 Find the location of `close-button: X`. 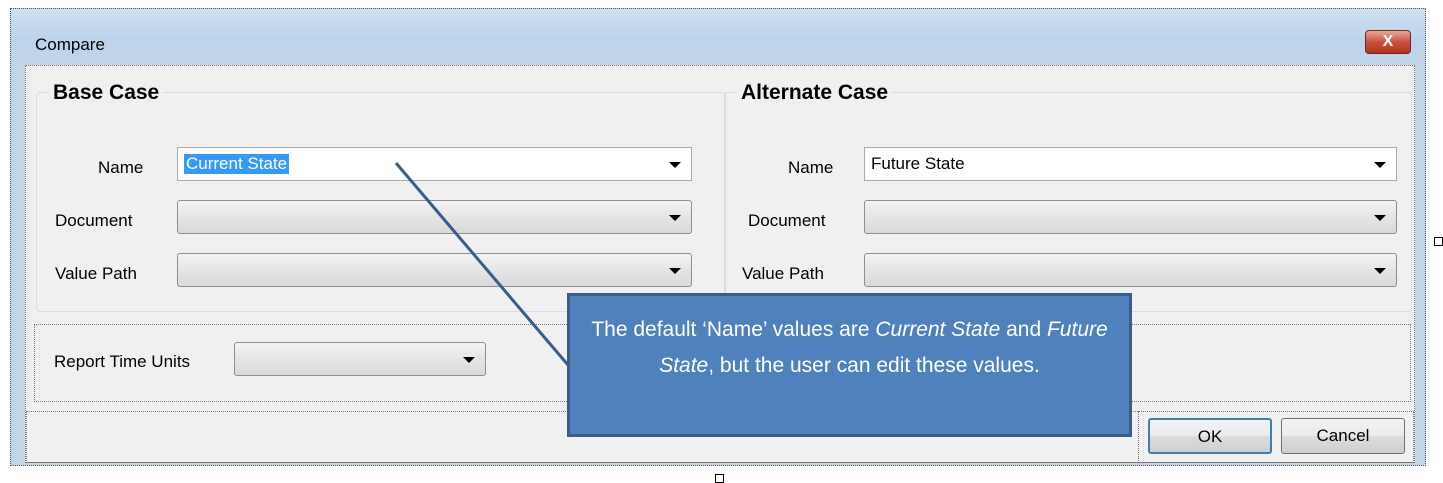

close-button: X is located at coordinates (1388, 42).